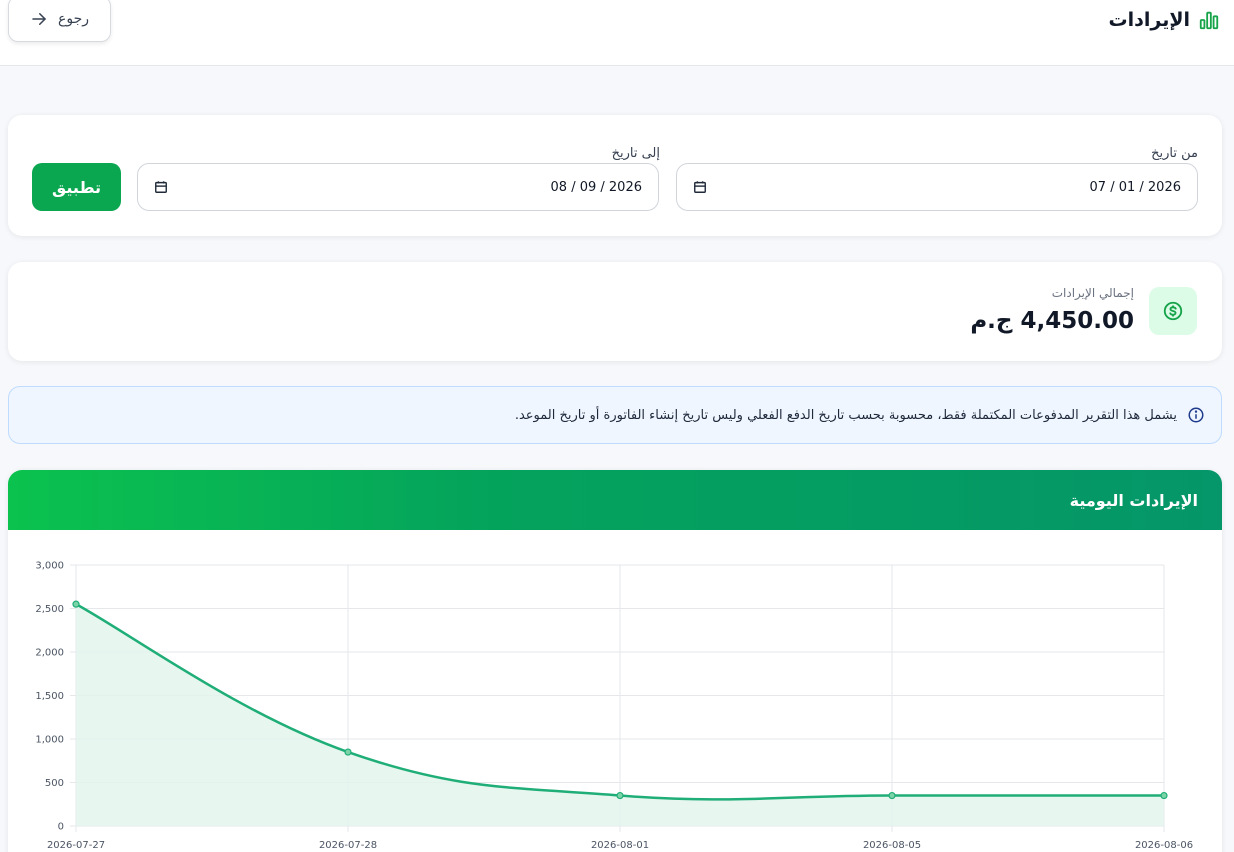 The width and height of the screenshot is (1234, 852). What do you see at coordinates (1133, 500) in the screenshot?
I see `chart-title: الإيرادات اليومية` at bounding box center [1133, 500].